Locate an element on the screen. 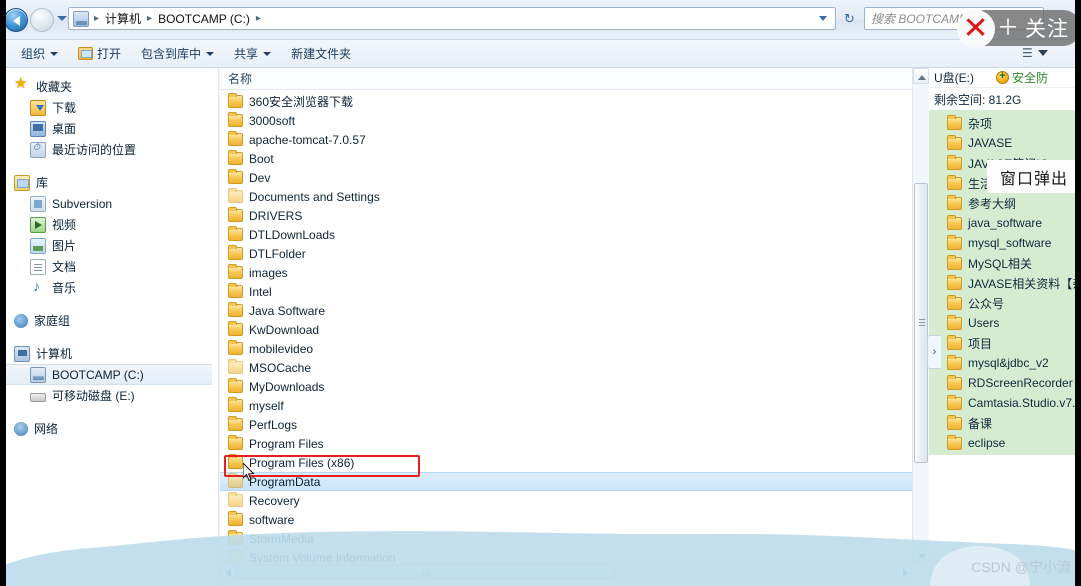  vertical-scroll-thumb is located at coordinates (921, 323).